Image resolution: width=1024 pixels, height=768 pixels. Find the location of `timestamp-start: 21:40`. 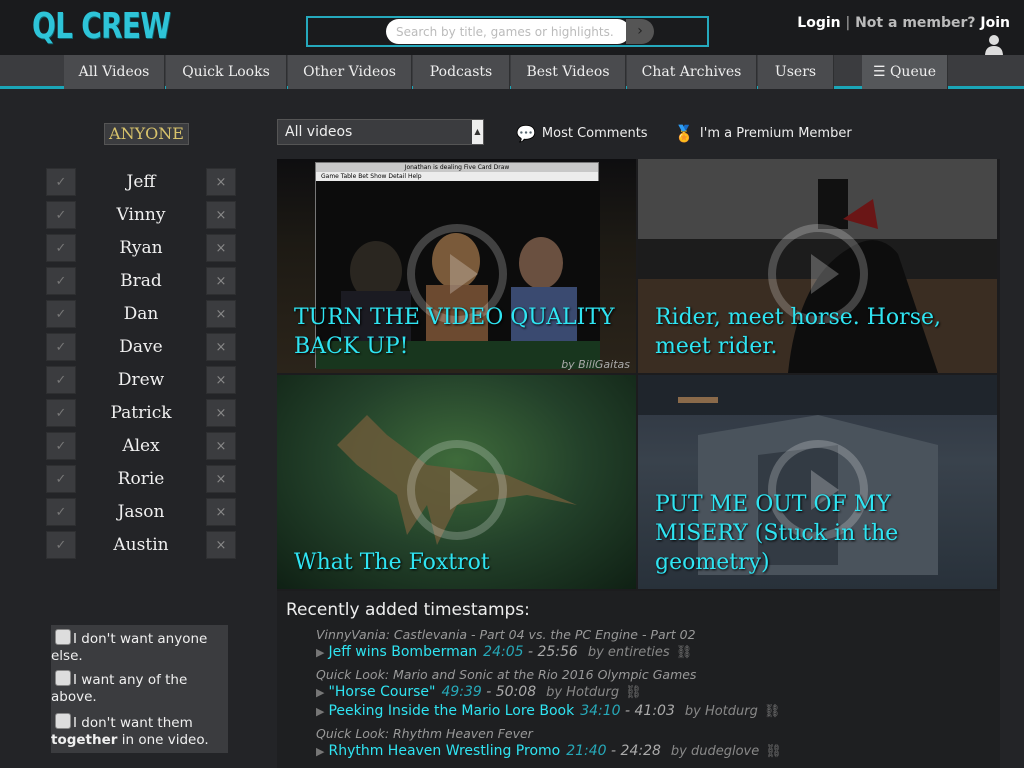

timestamp-start: 21:40 is located at coordinates (586, 751).